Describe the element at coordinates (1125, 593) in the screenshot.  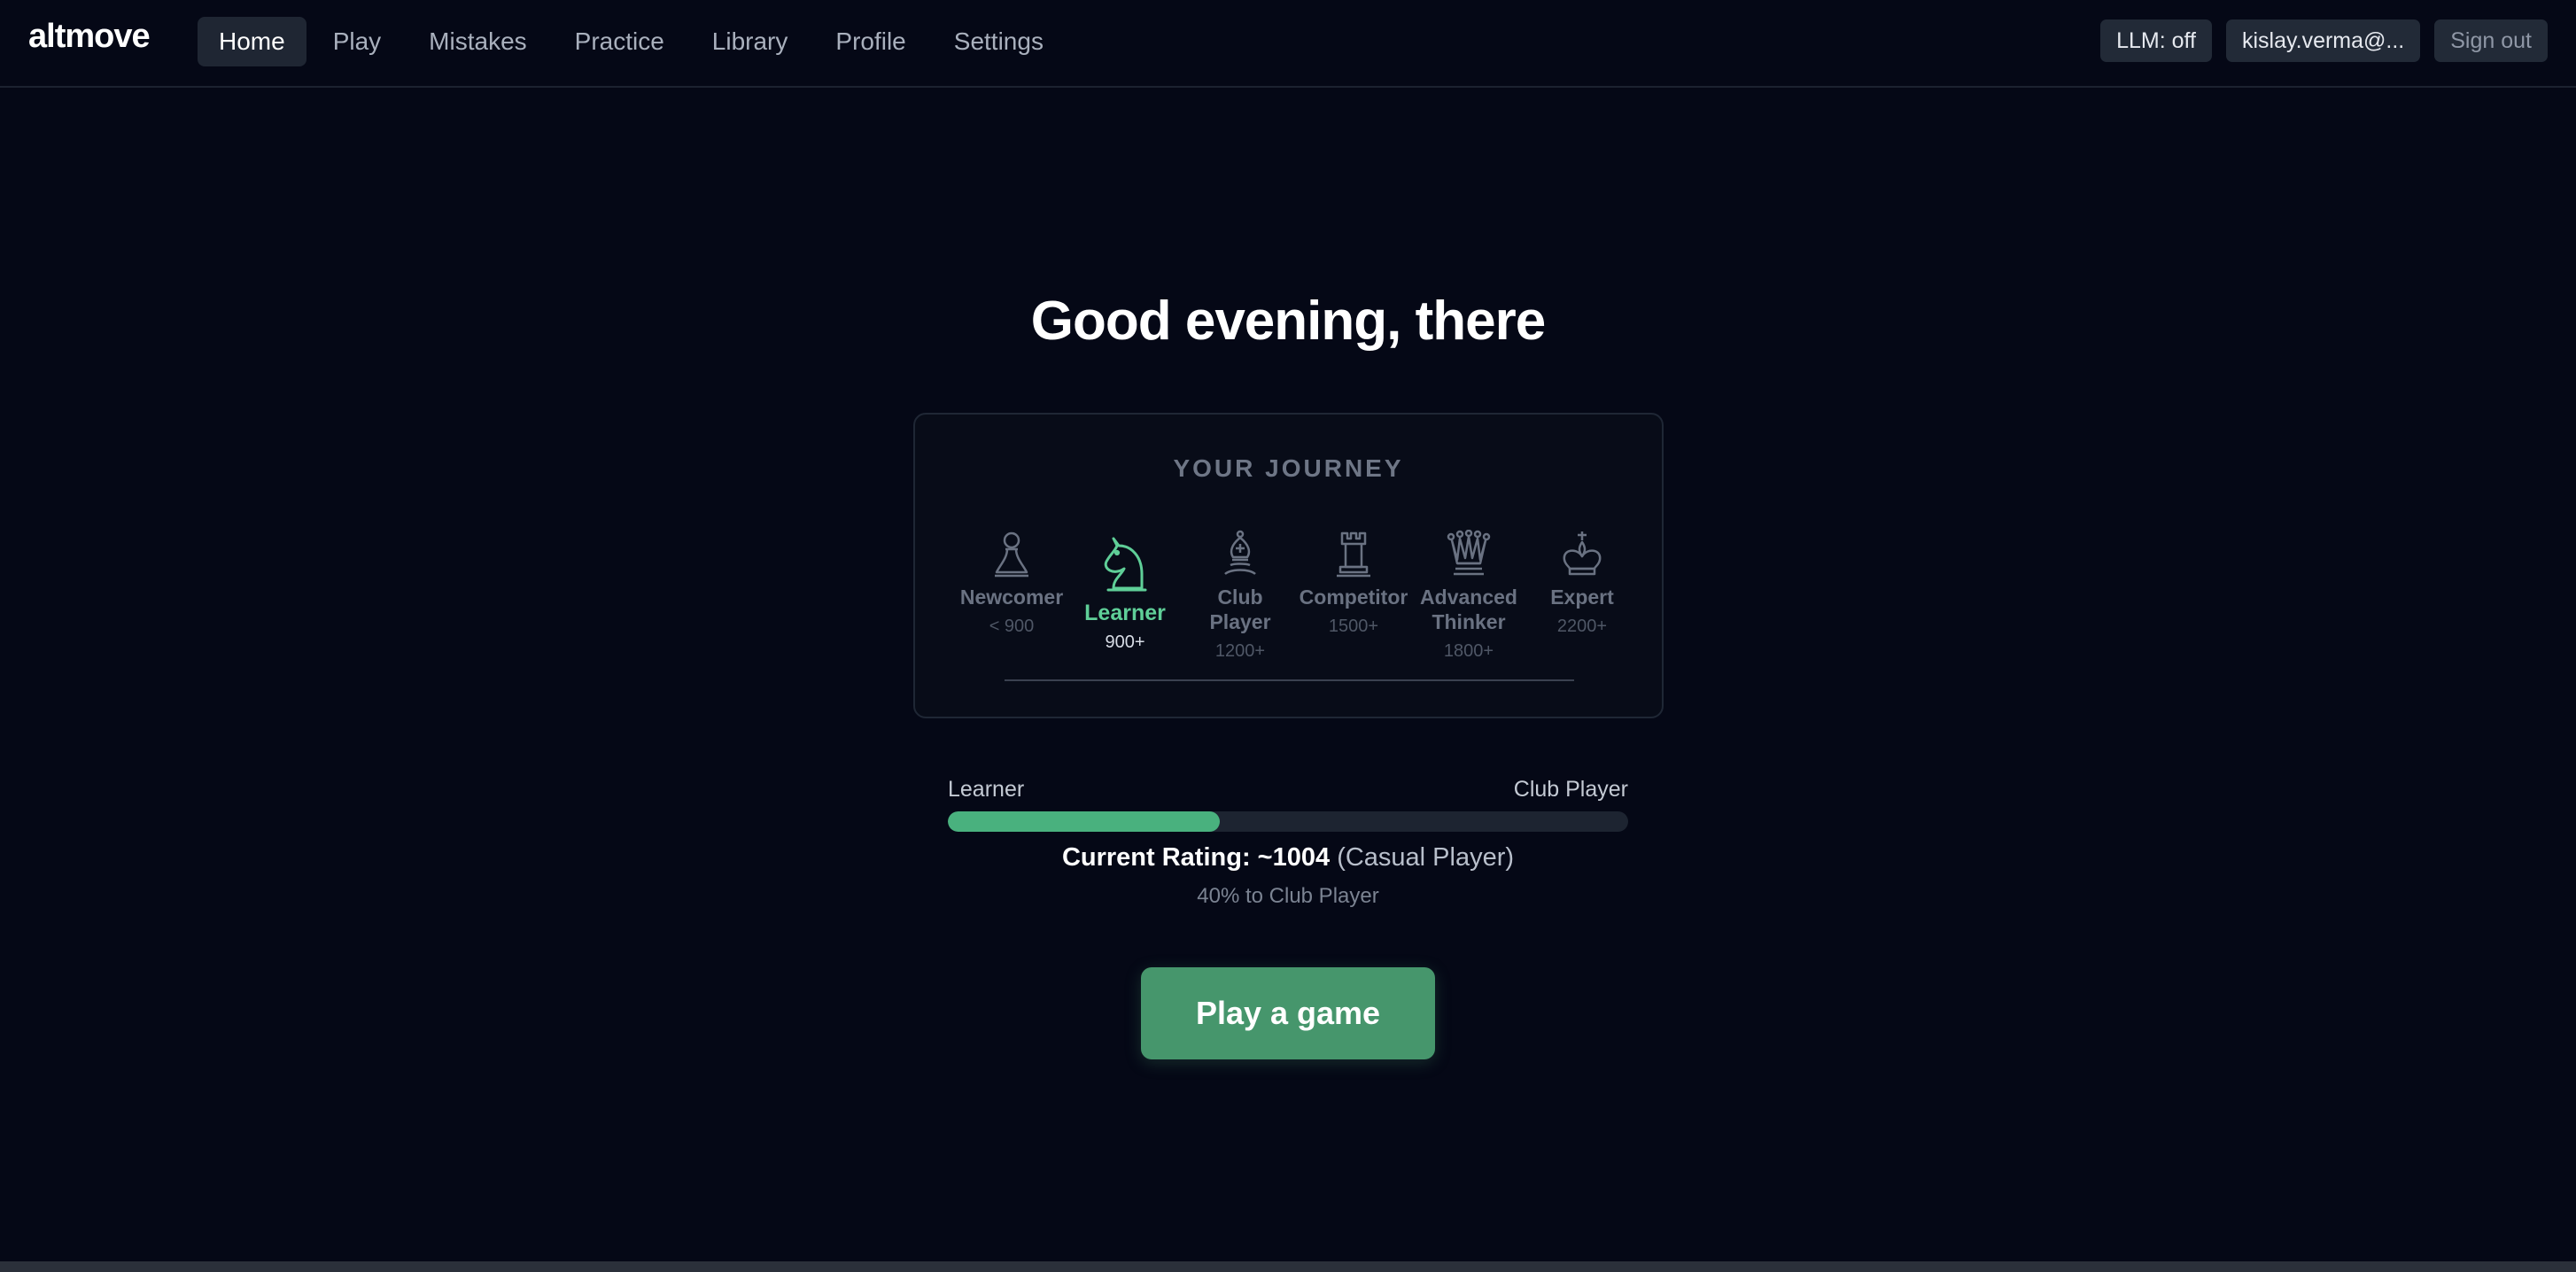
I see `journey-stage-learner: Learner 900+` at that location.